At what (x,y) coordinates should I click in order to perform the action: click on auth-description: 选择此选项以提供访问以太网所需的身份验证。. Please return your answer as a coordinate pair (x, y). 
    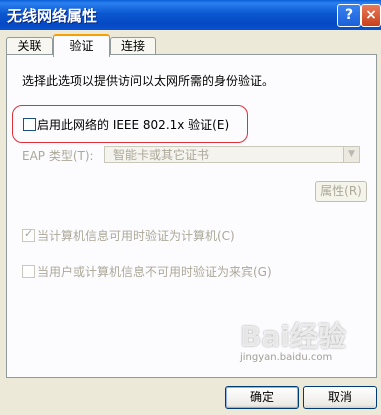
    Looking at the image, I should click on (148, 81).